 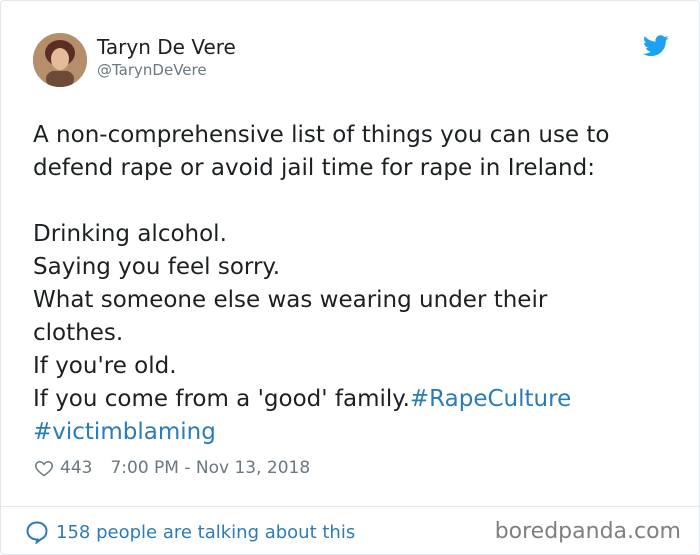 What do you see at coordinates (353, 59) in the screenshot?
I see `tweet-header: Taryn De Vere @TarynDeVere` at bounding box center [353, 59].